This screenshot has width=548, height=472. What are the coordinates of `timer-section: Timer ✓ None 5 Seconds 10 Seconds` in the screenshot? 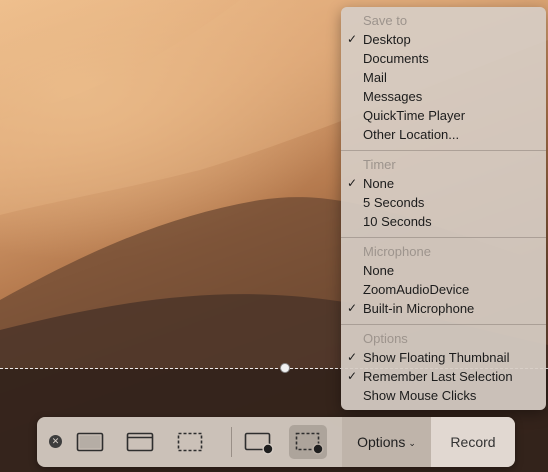 It's located at (443, 193).